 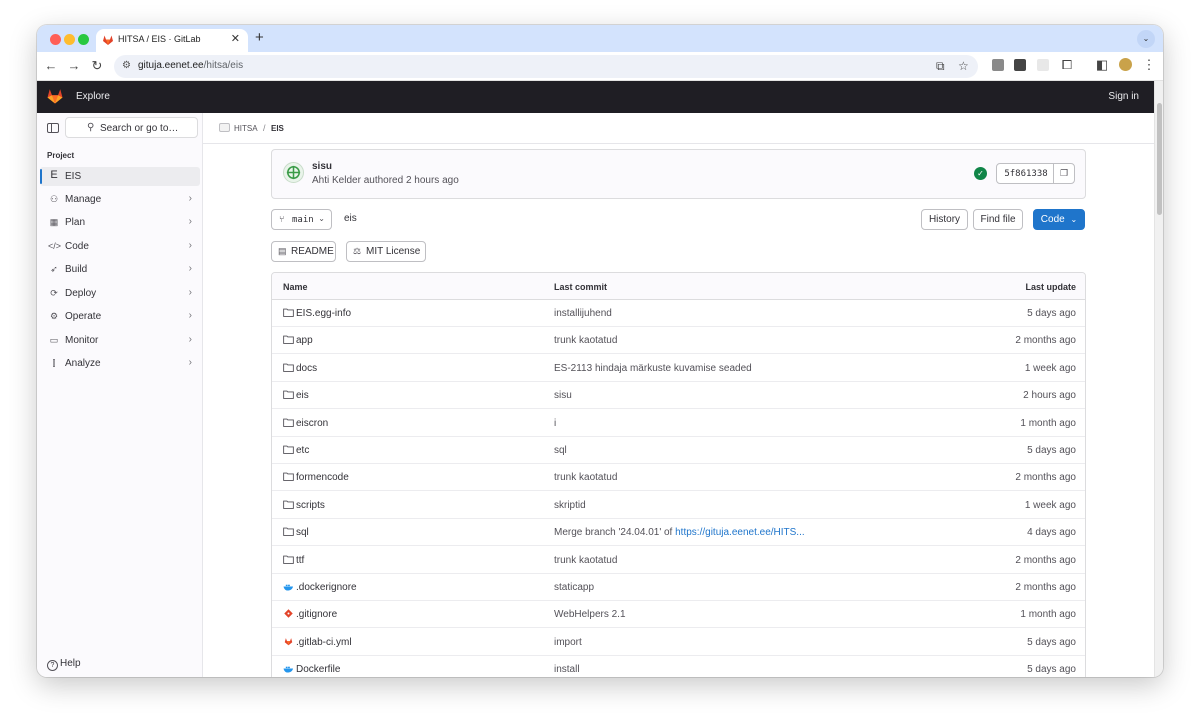 I want to click on maximize-window-button, so click(x=83, y=39).